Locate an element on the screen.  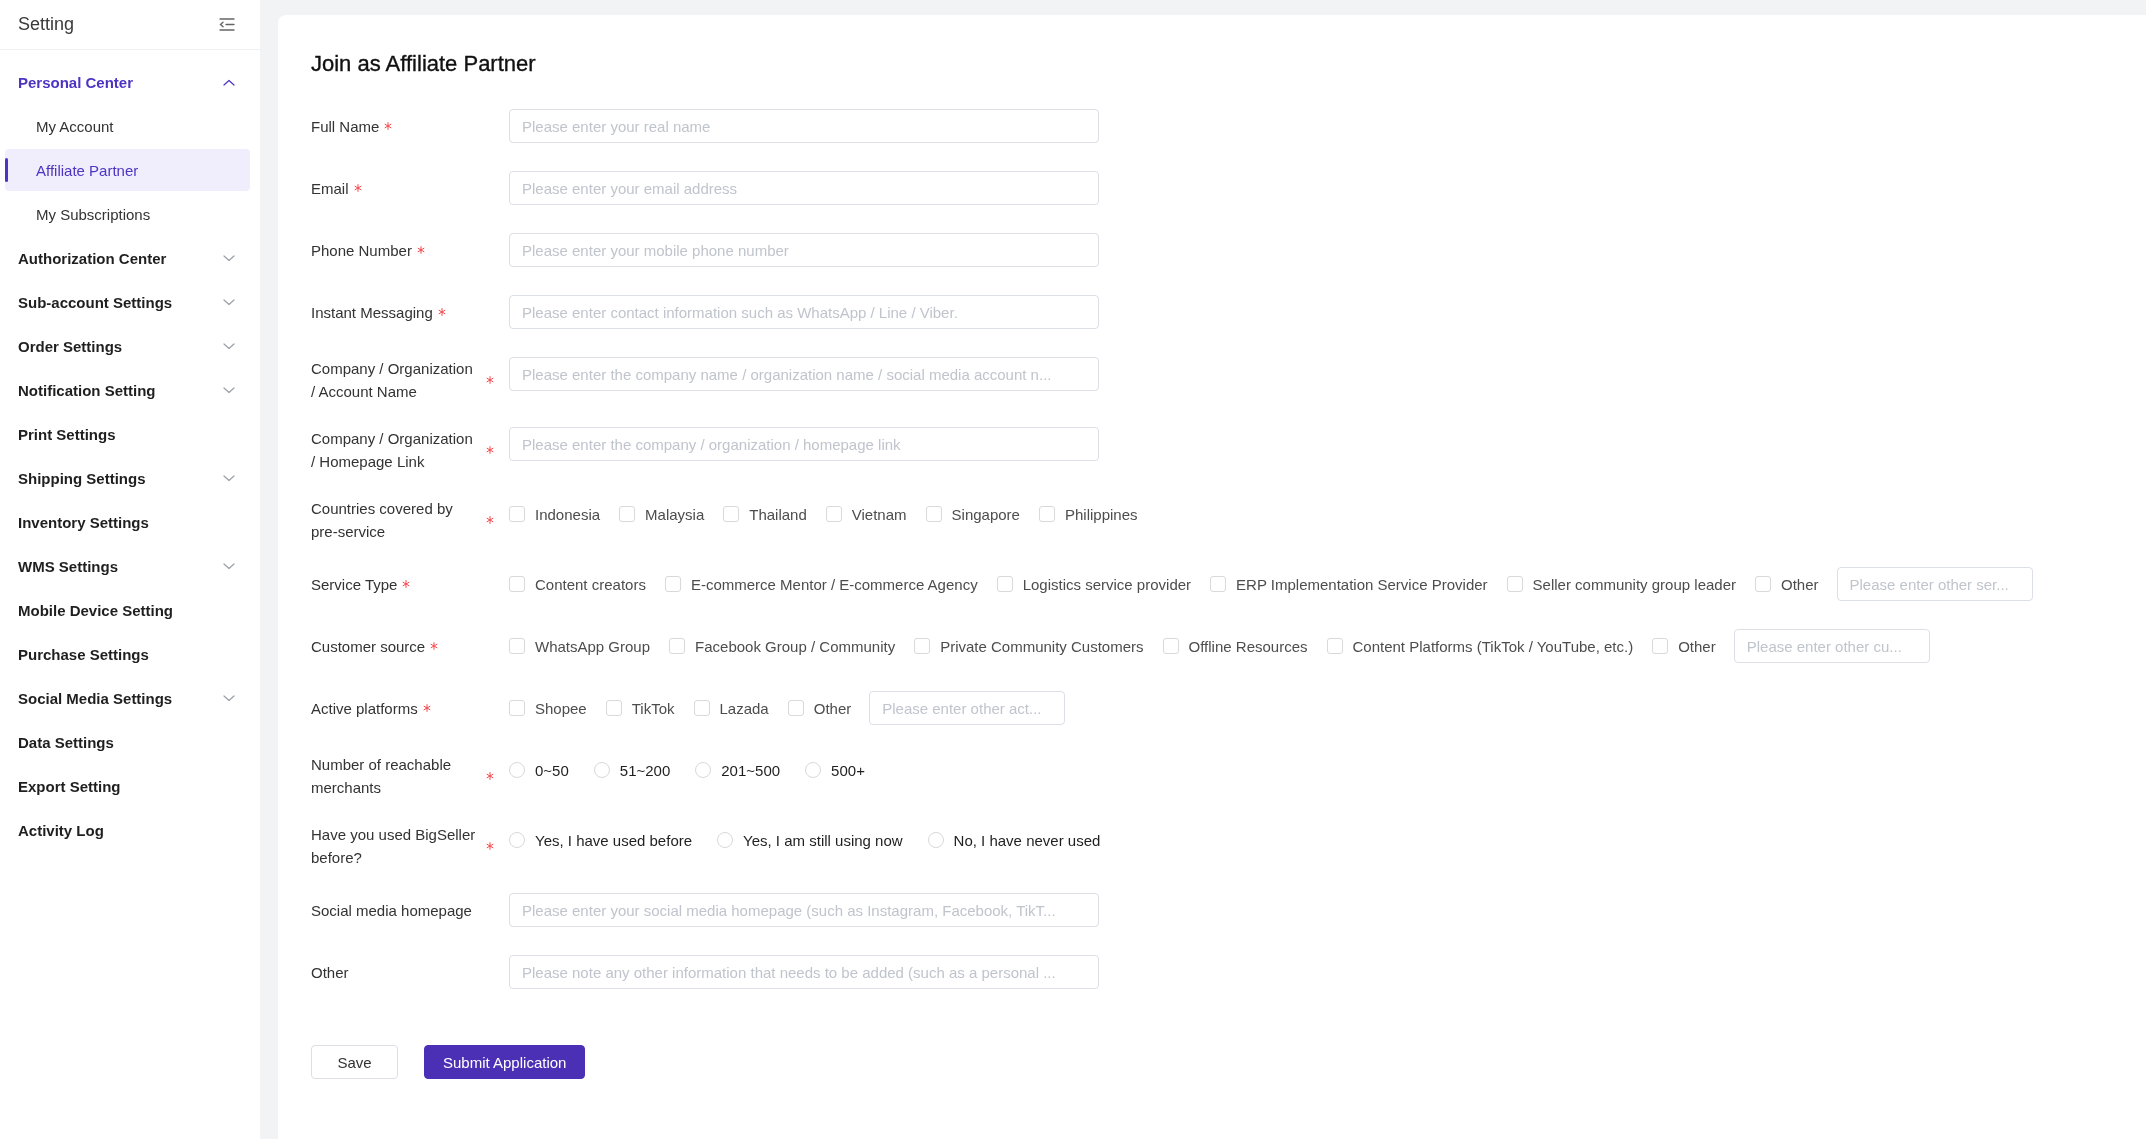
text-input: Please enter your mobile phone number is located at coordinates (804, 250).